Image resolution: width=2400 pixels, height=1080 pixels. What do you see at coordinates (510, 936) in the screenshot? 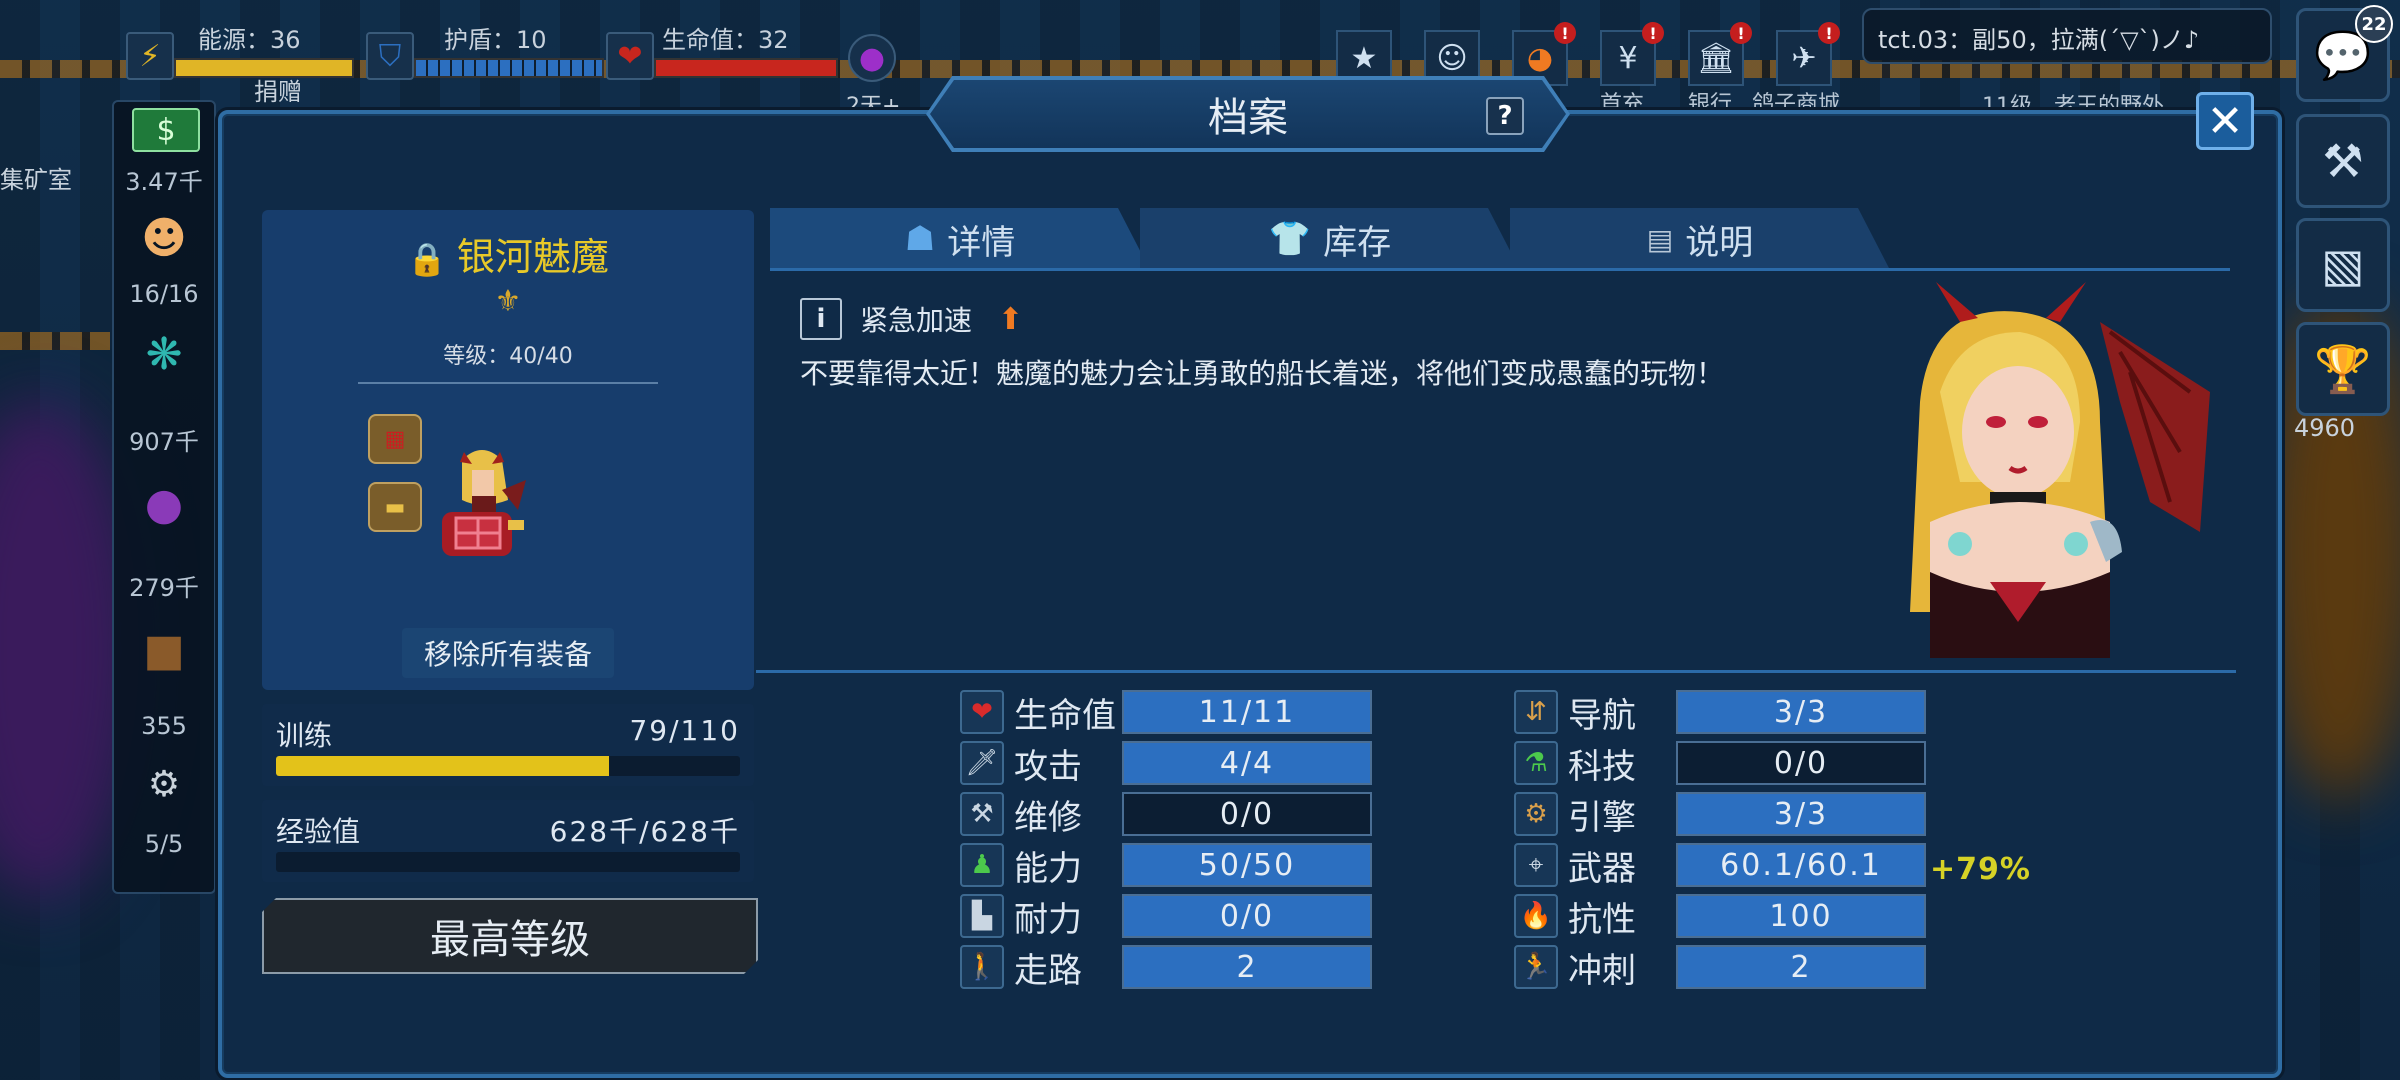
I see `max-level-button: 最高等级` at bounding box center [510, 936].